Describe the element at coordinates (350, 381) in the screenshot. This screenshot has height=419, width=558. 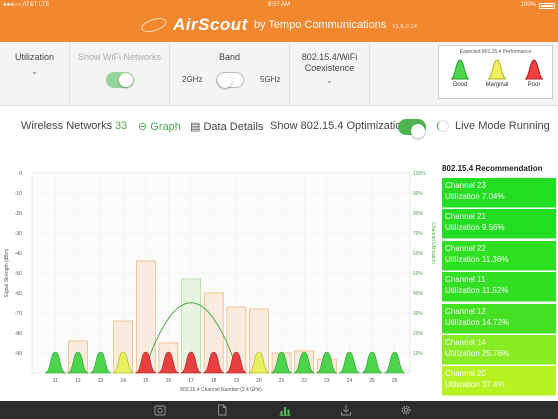
I see `x-tick-label: 24` at that location.